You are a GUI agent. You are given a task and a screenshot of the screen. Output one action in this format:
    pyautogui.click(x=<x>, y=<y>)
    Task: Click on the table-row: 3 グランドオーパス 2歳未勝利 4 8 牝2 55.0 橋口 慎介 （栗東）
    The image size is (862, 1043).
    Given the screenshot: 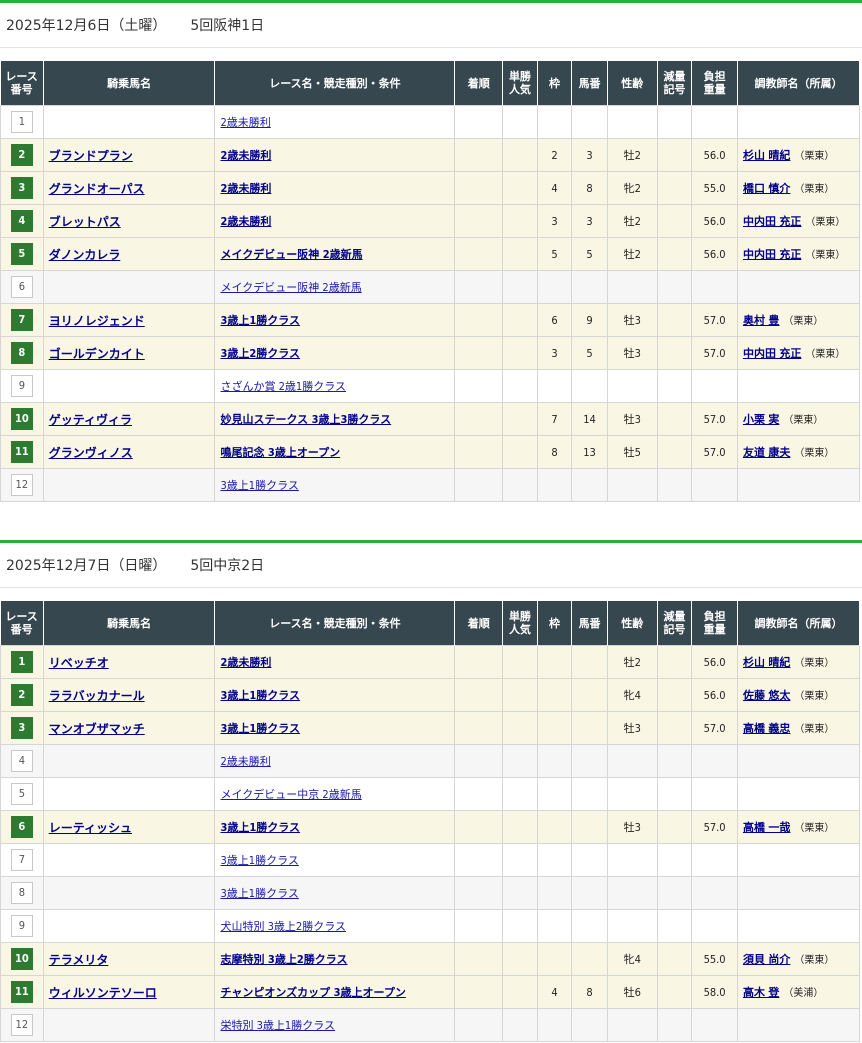 What is the action you would take?
    pyautogui.click(x=430, y=188)
    